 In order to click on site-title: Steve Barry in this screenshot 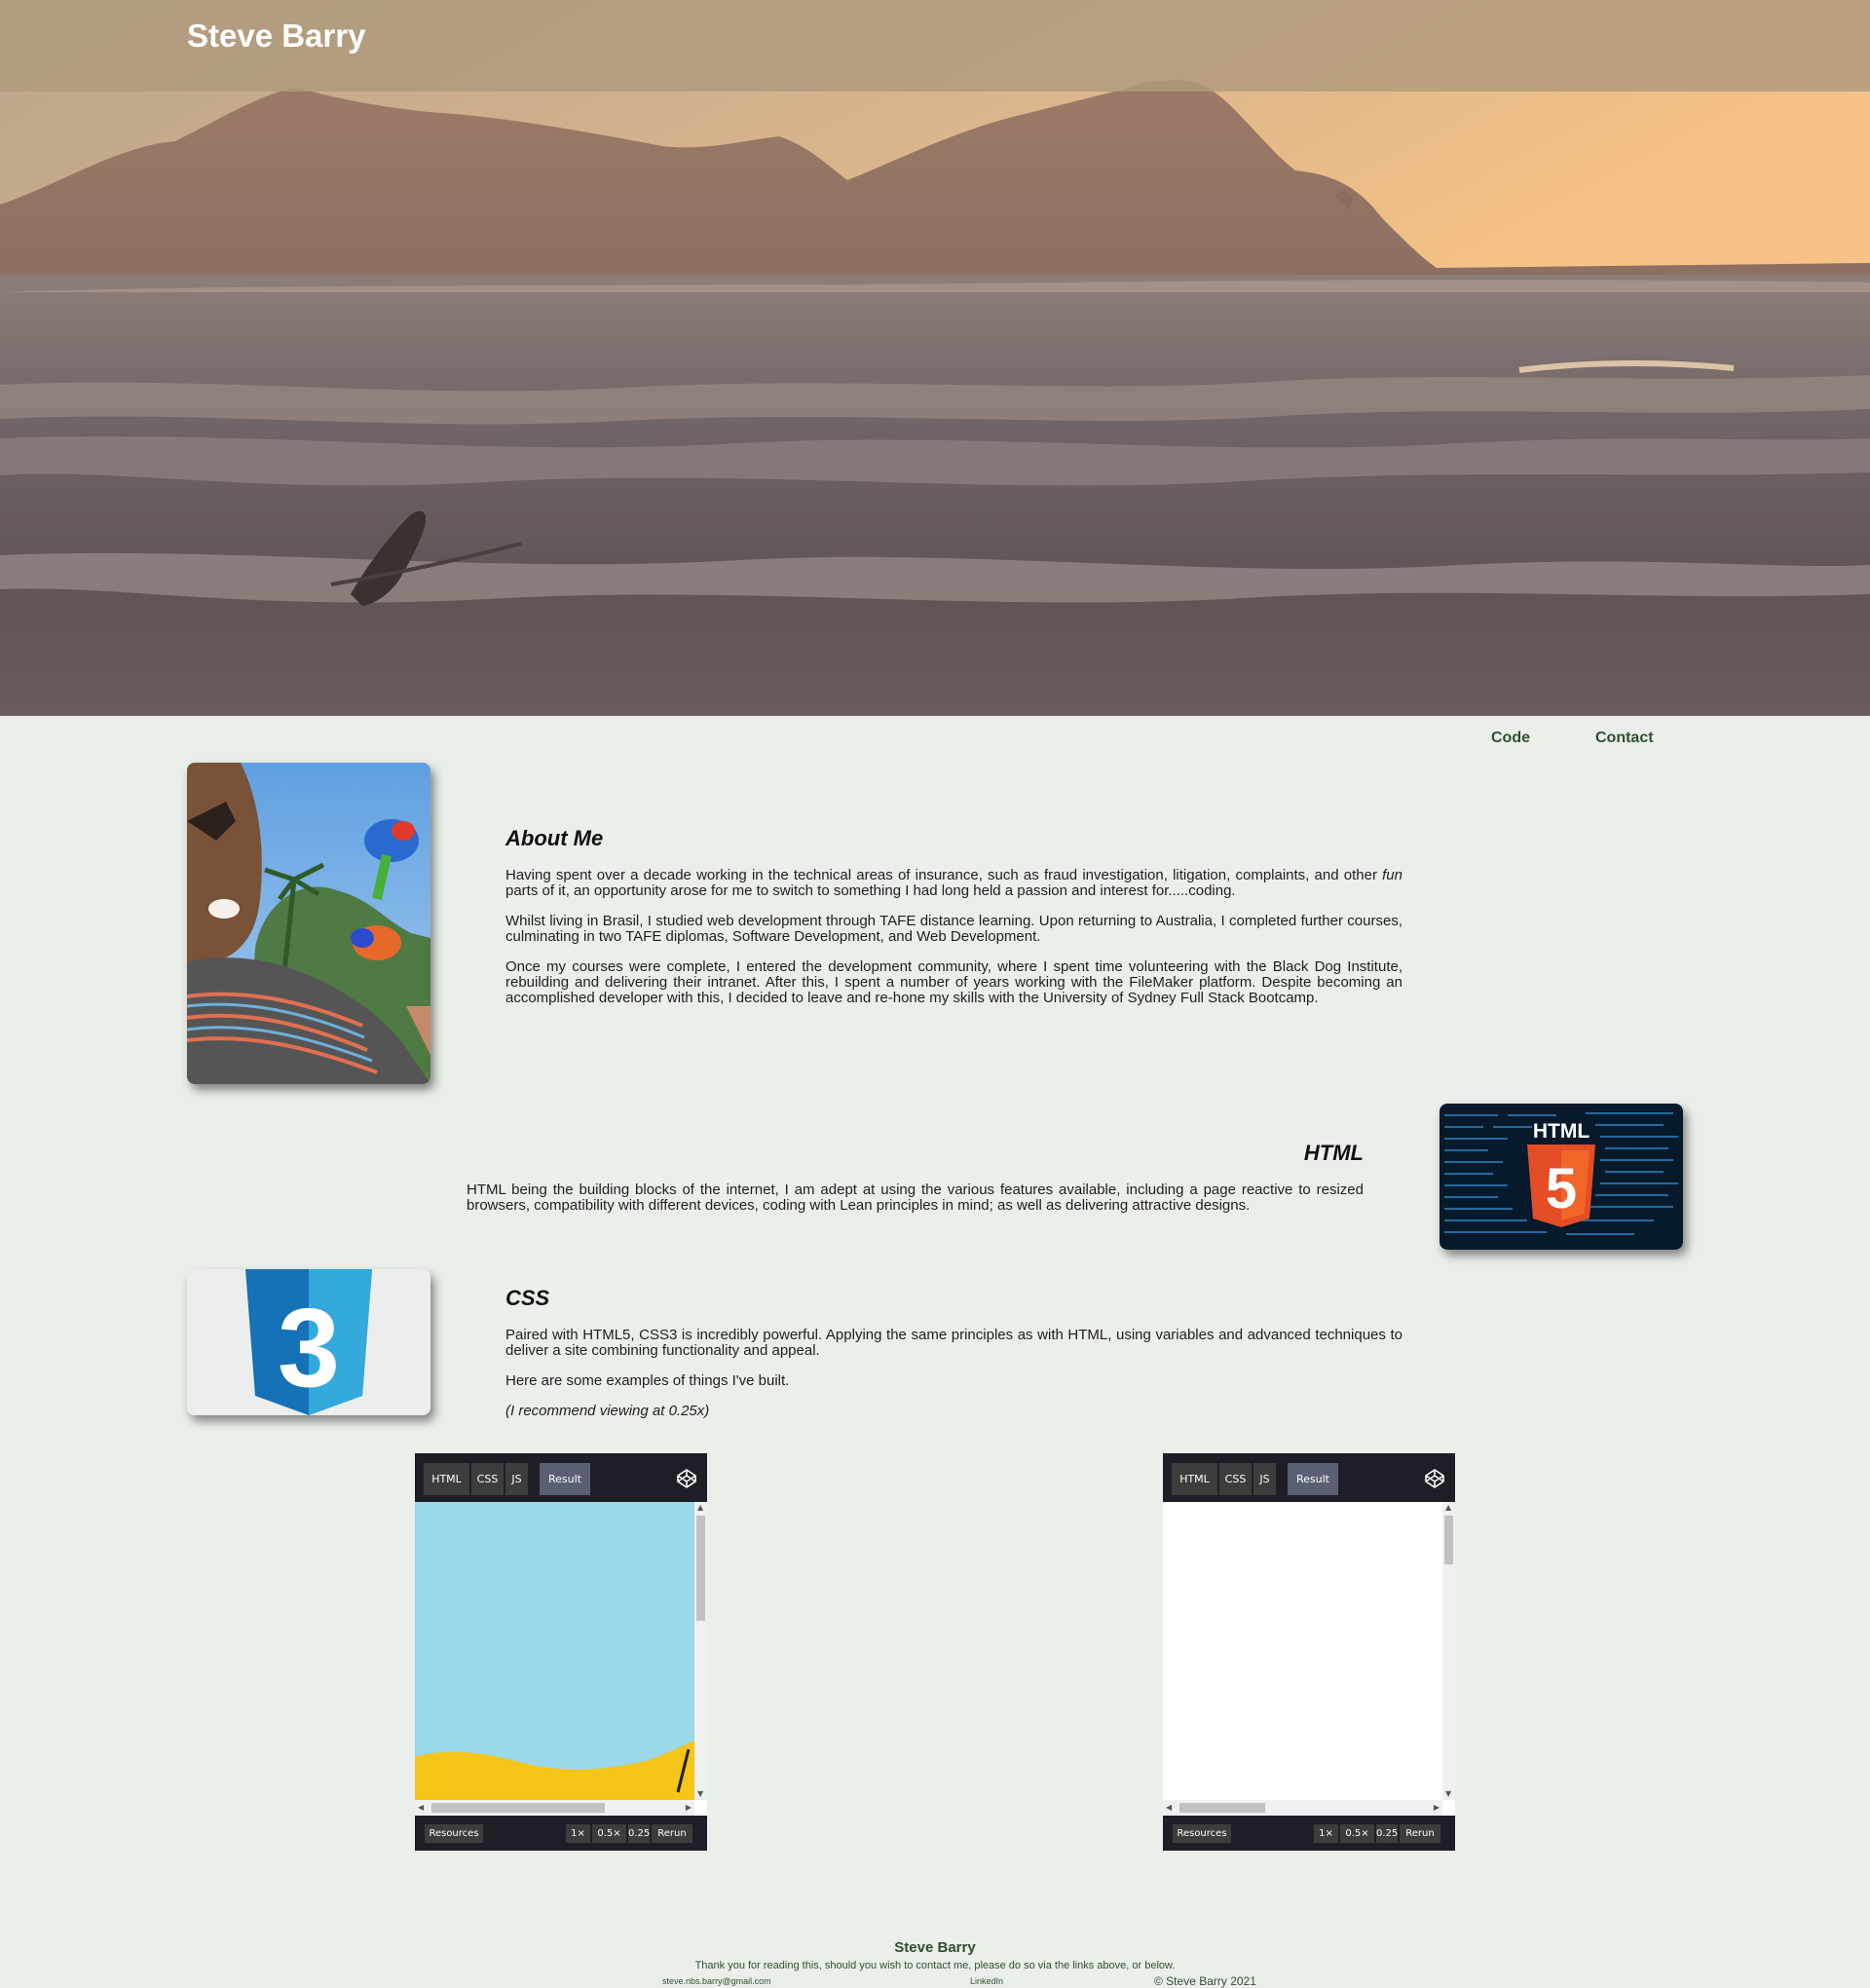, I will do `click(276, 36)`.